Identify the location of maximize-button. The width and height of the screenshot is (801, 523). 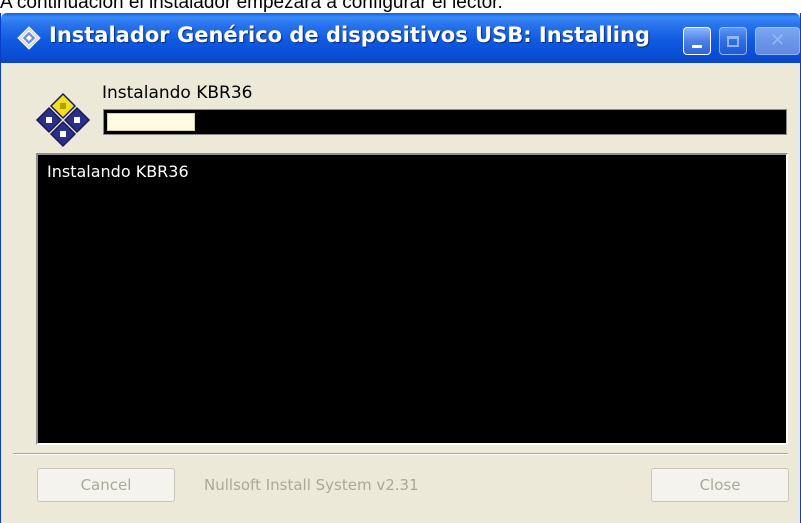
(733, 41).